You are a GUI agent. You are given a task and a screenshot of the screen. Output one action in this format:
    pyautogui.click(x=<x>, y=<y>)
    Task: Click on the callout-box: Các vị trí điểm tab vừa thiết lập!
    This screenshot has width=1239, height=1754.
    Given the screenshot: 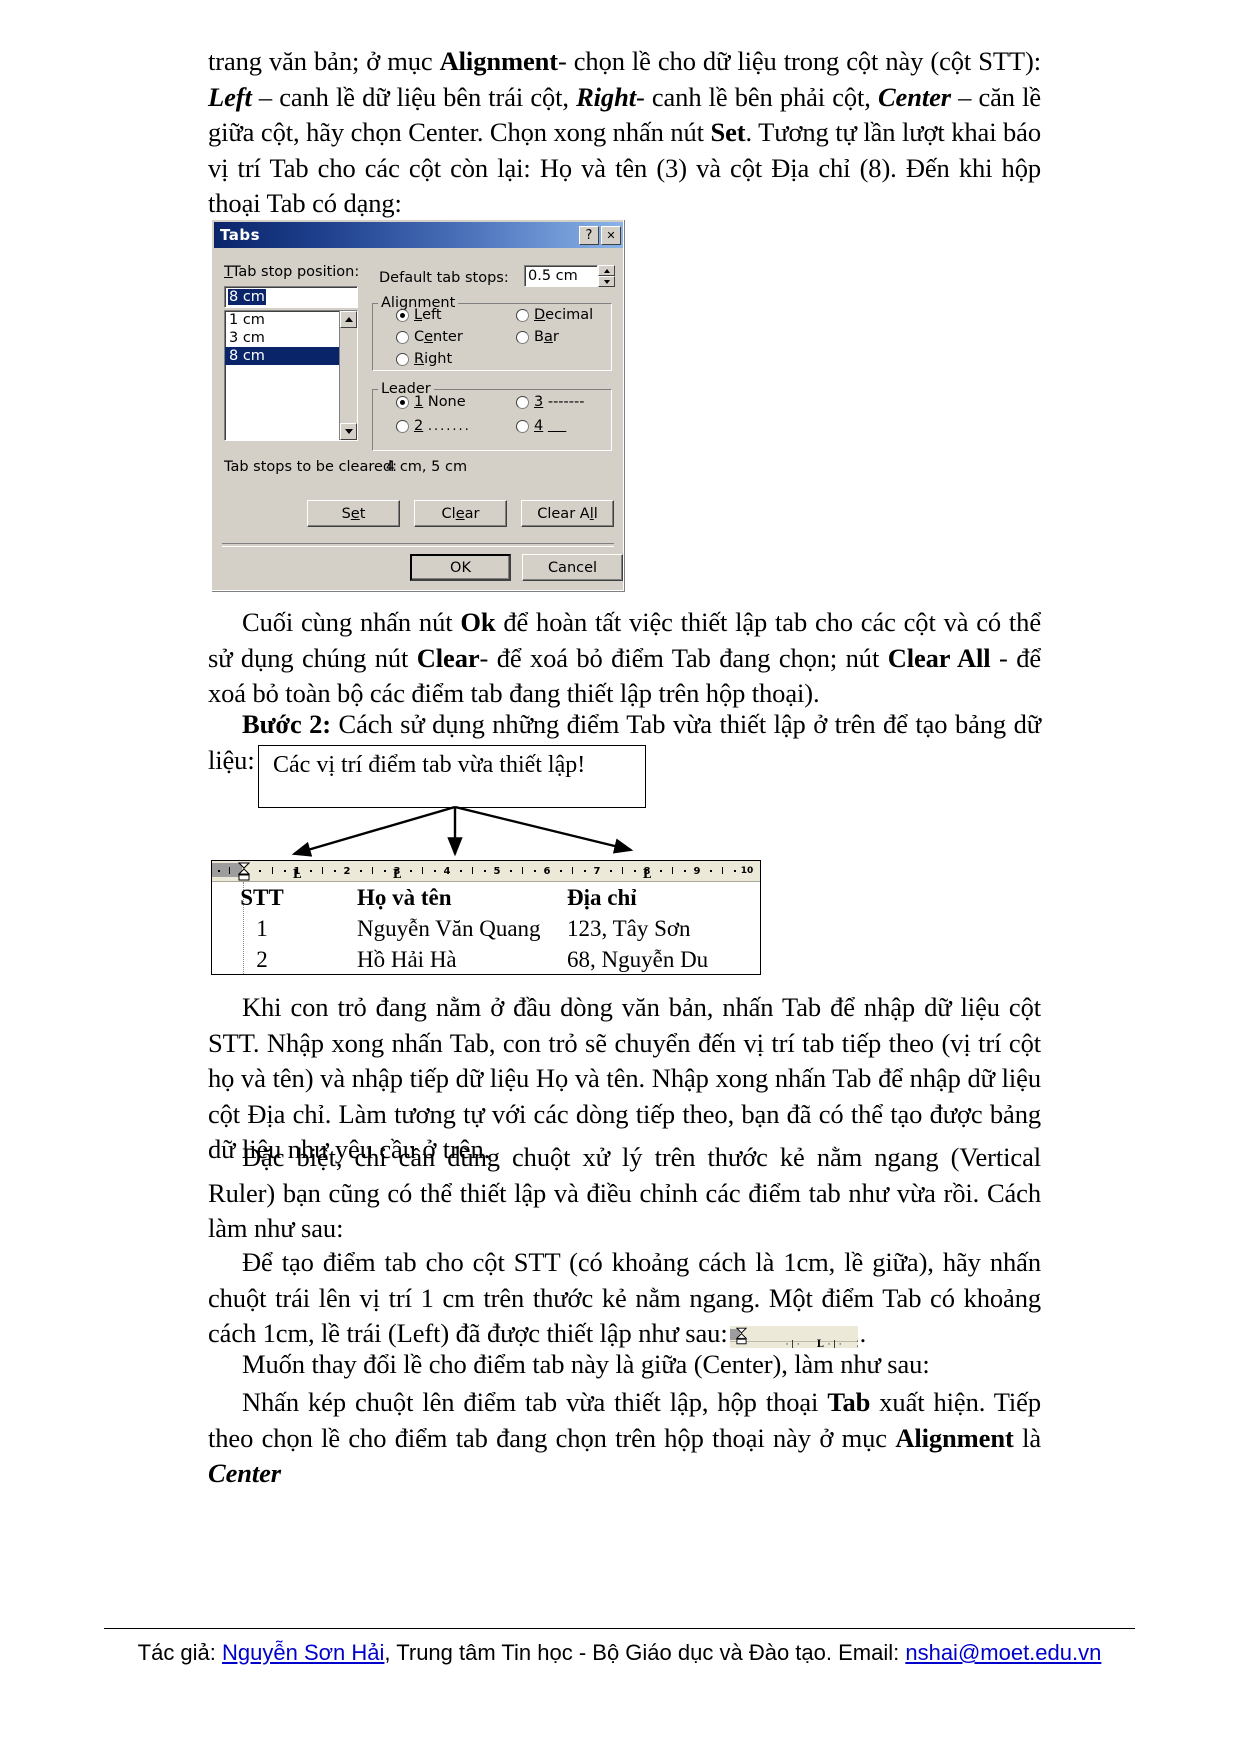 What is the action you would take?
    pyautogui.click(x=452, y=776)
    